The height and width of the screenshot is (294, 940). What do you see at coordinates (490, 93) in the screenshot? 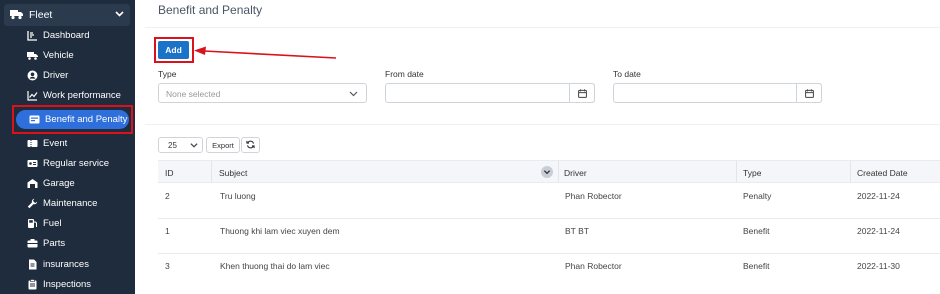
I see `from-date-input` at bounding box center [490, 93].